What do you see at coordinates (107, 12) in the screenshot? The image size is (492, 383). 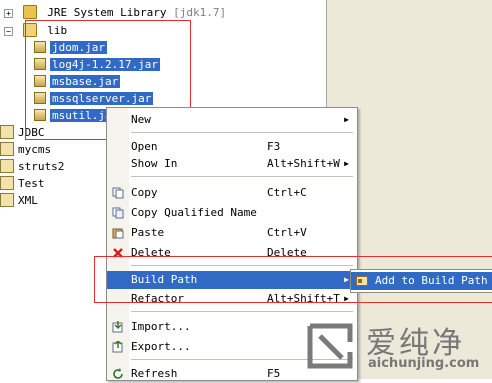 I see `jre-label: JRE System Library` at bounding box center [107, 12].